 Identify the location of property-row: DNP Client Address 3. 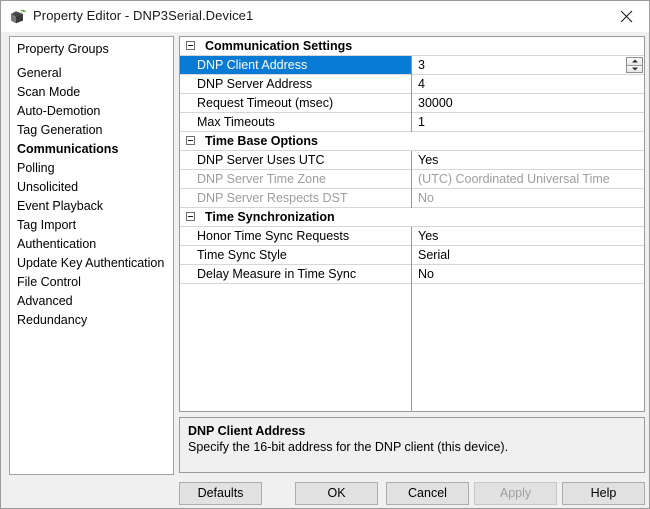
(412, 65).